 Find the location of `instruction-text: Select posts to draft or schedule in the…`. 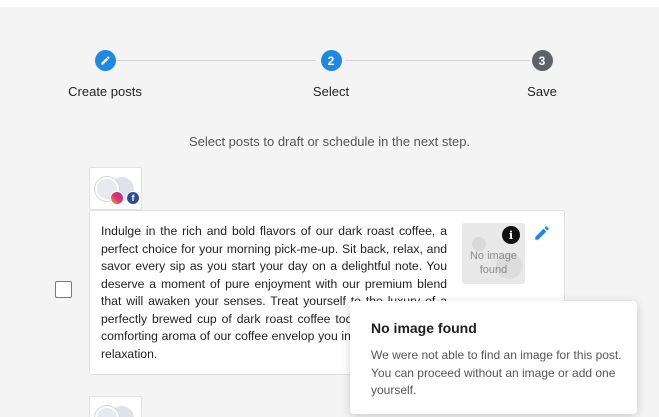

instruction-text: Select posts to draft or schedule in the… is located at coordinates (329, 141).